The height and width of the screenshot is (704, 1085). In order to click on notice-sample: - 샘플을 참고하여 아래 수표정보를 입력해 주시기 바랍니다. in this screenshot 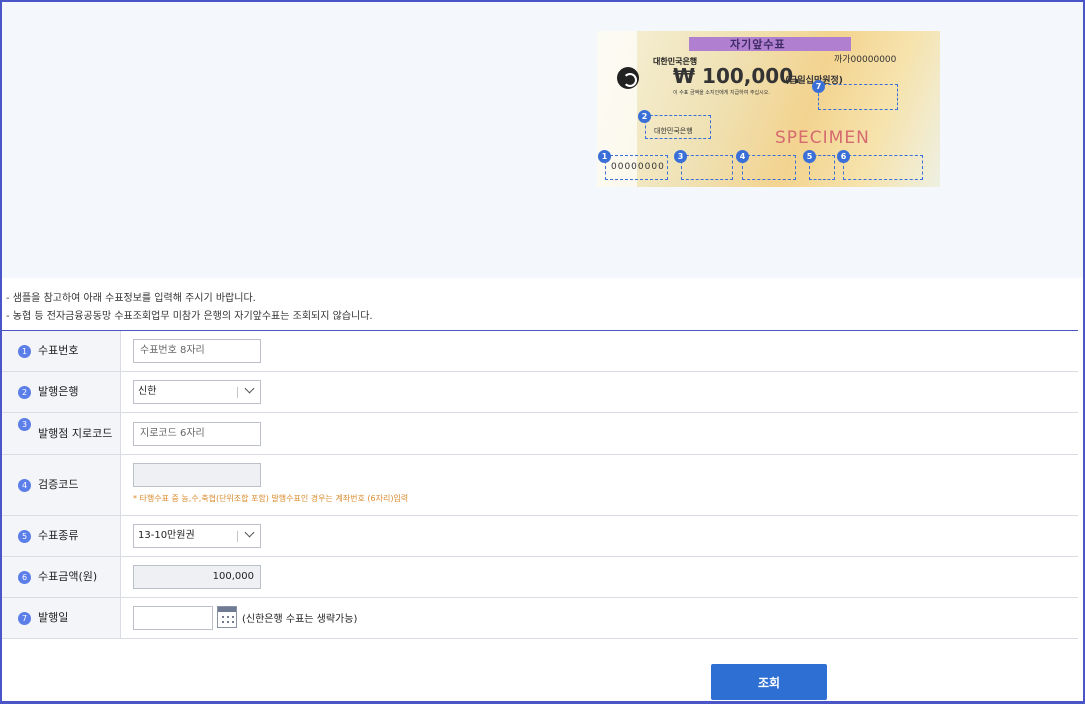, I will do `click(131, 298)`.